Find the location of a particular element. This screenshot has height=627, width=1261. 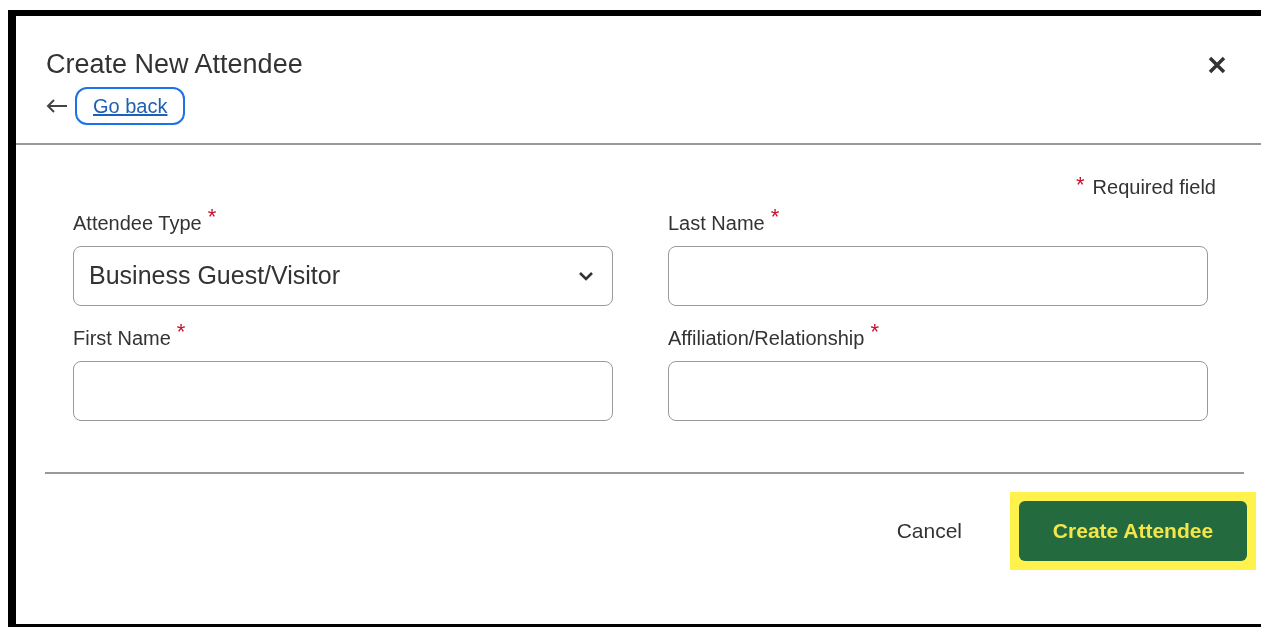

create-attendee-button: Create Attendee is located at coordinates (1133, 531).